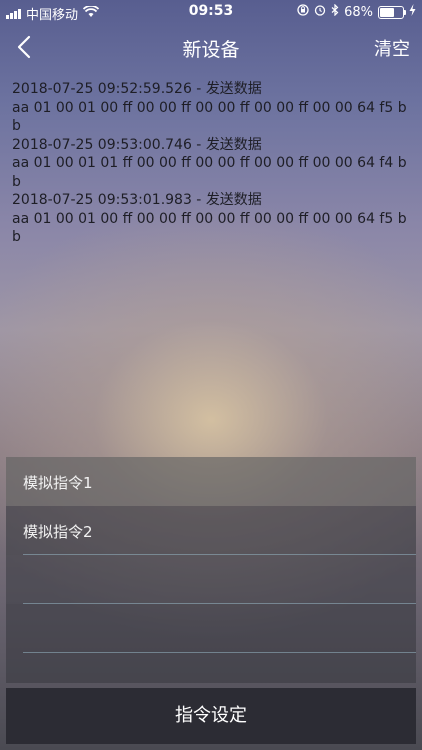 The image size is (422, 750). I want to click on log-entry-header: 2018-07-25 09:53:00.746 - 发送数据, so click(137, 144).